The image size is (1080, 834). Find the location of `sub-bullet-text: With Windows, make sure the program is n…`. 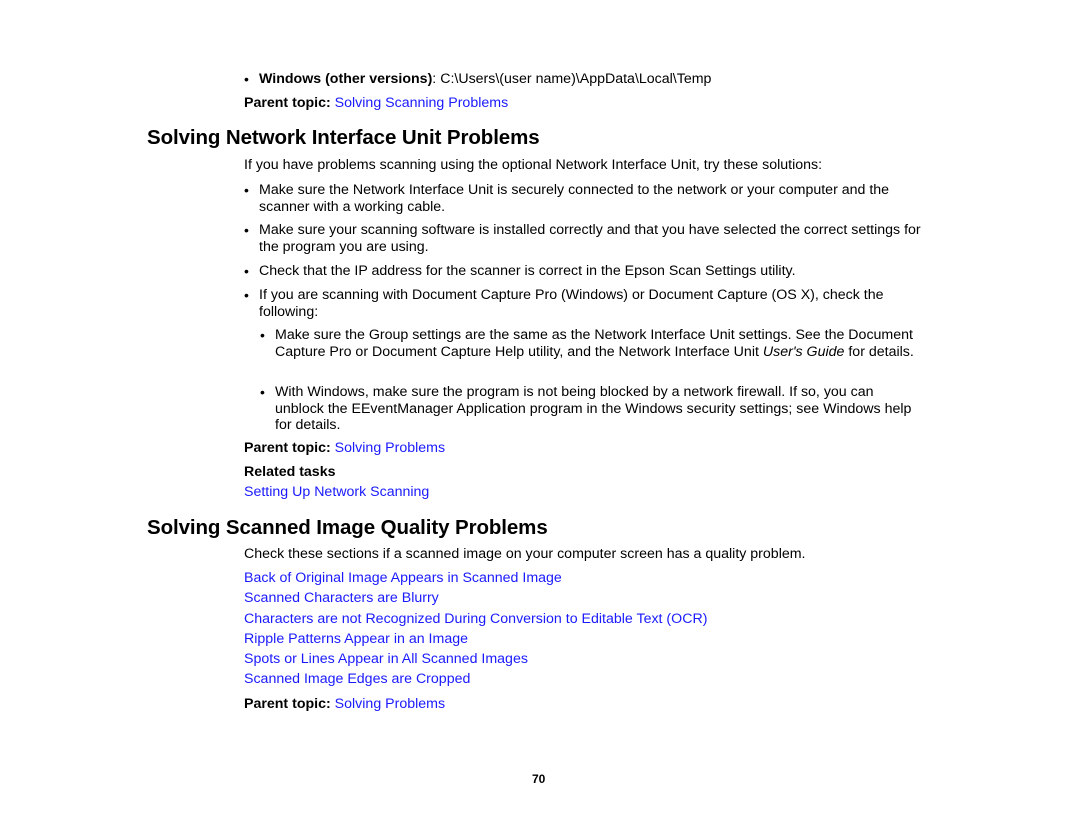

sub-bullet-text: With Windows, make sure the program is n… is located at coordinates (593, 408).